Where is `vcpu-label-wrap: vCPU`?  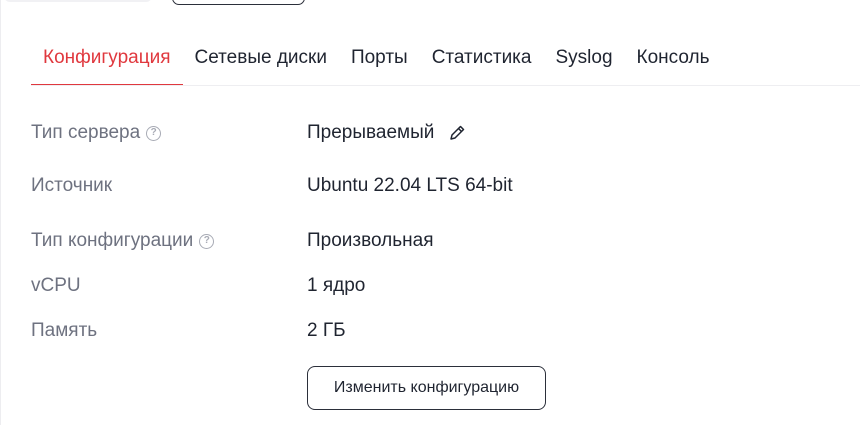
vcpu-label-wrap: vCPU is located at coordinates (169, 286).